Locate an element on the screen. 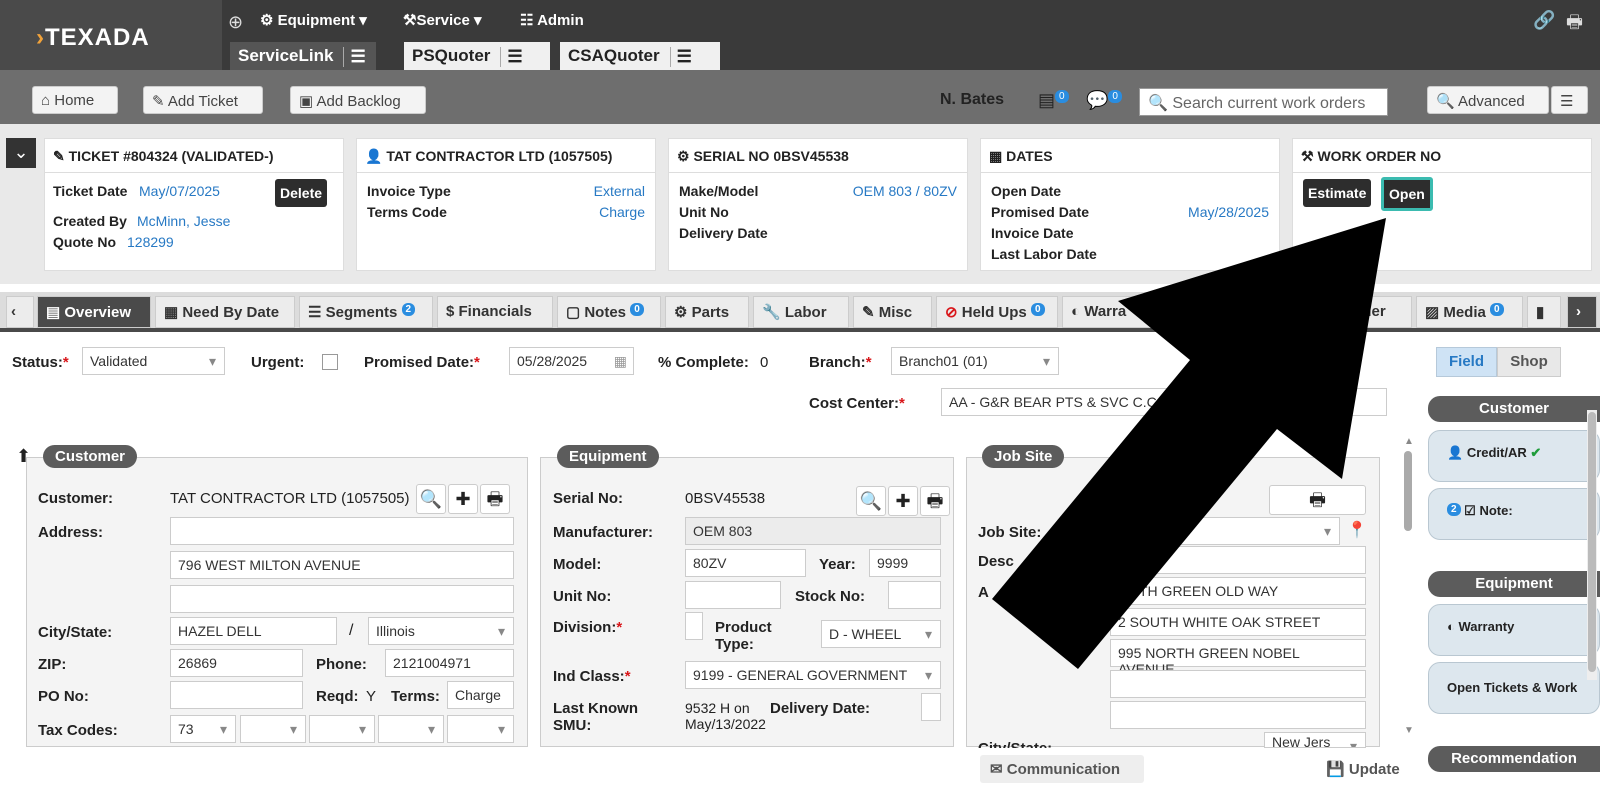 The image size is (1600, 795). product-type-select: D - WHEEL is located at coordinates (881, 634).